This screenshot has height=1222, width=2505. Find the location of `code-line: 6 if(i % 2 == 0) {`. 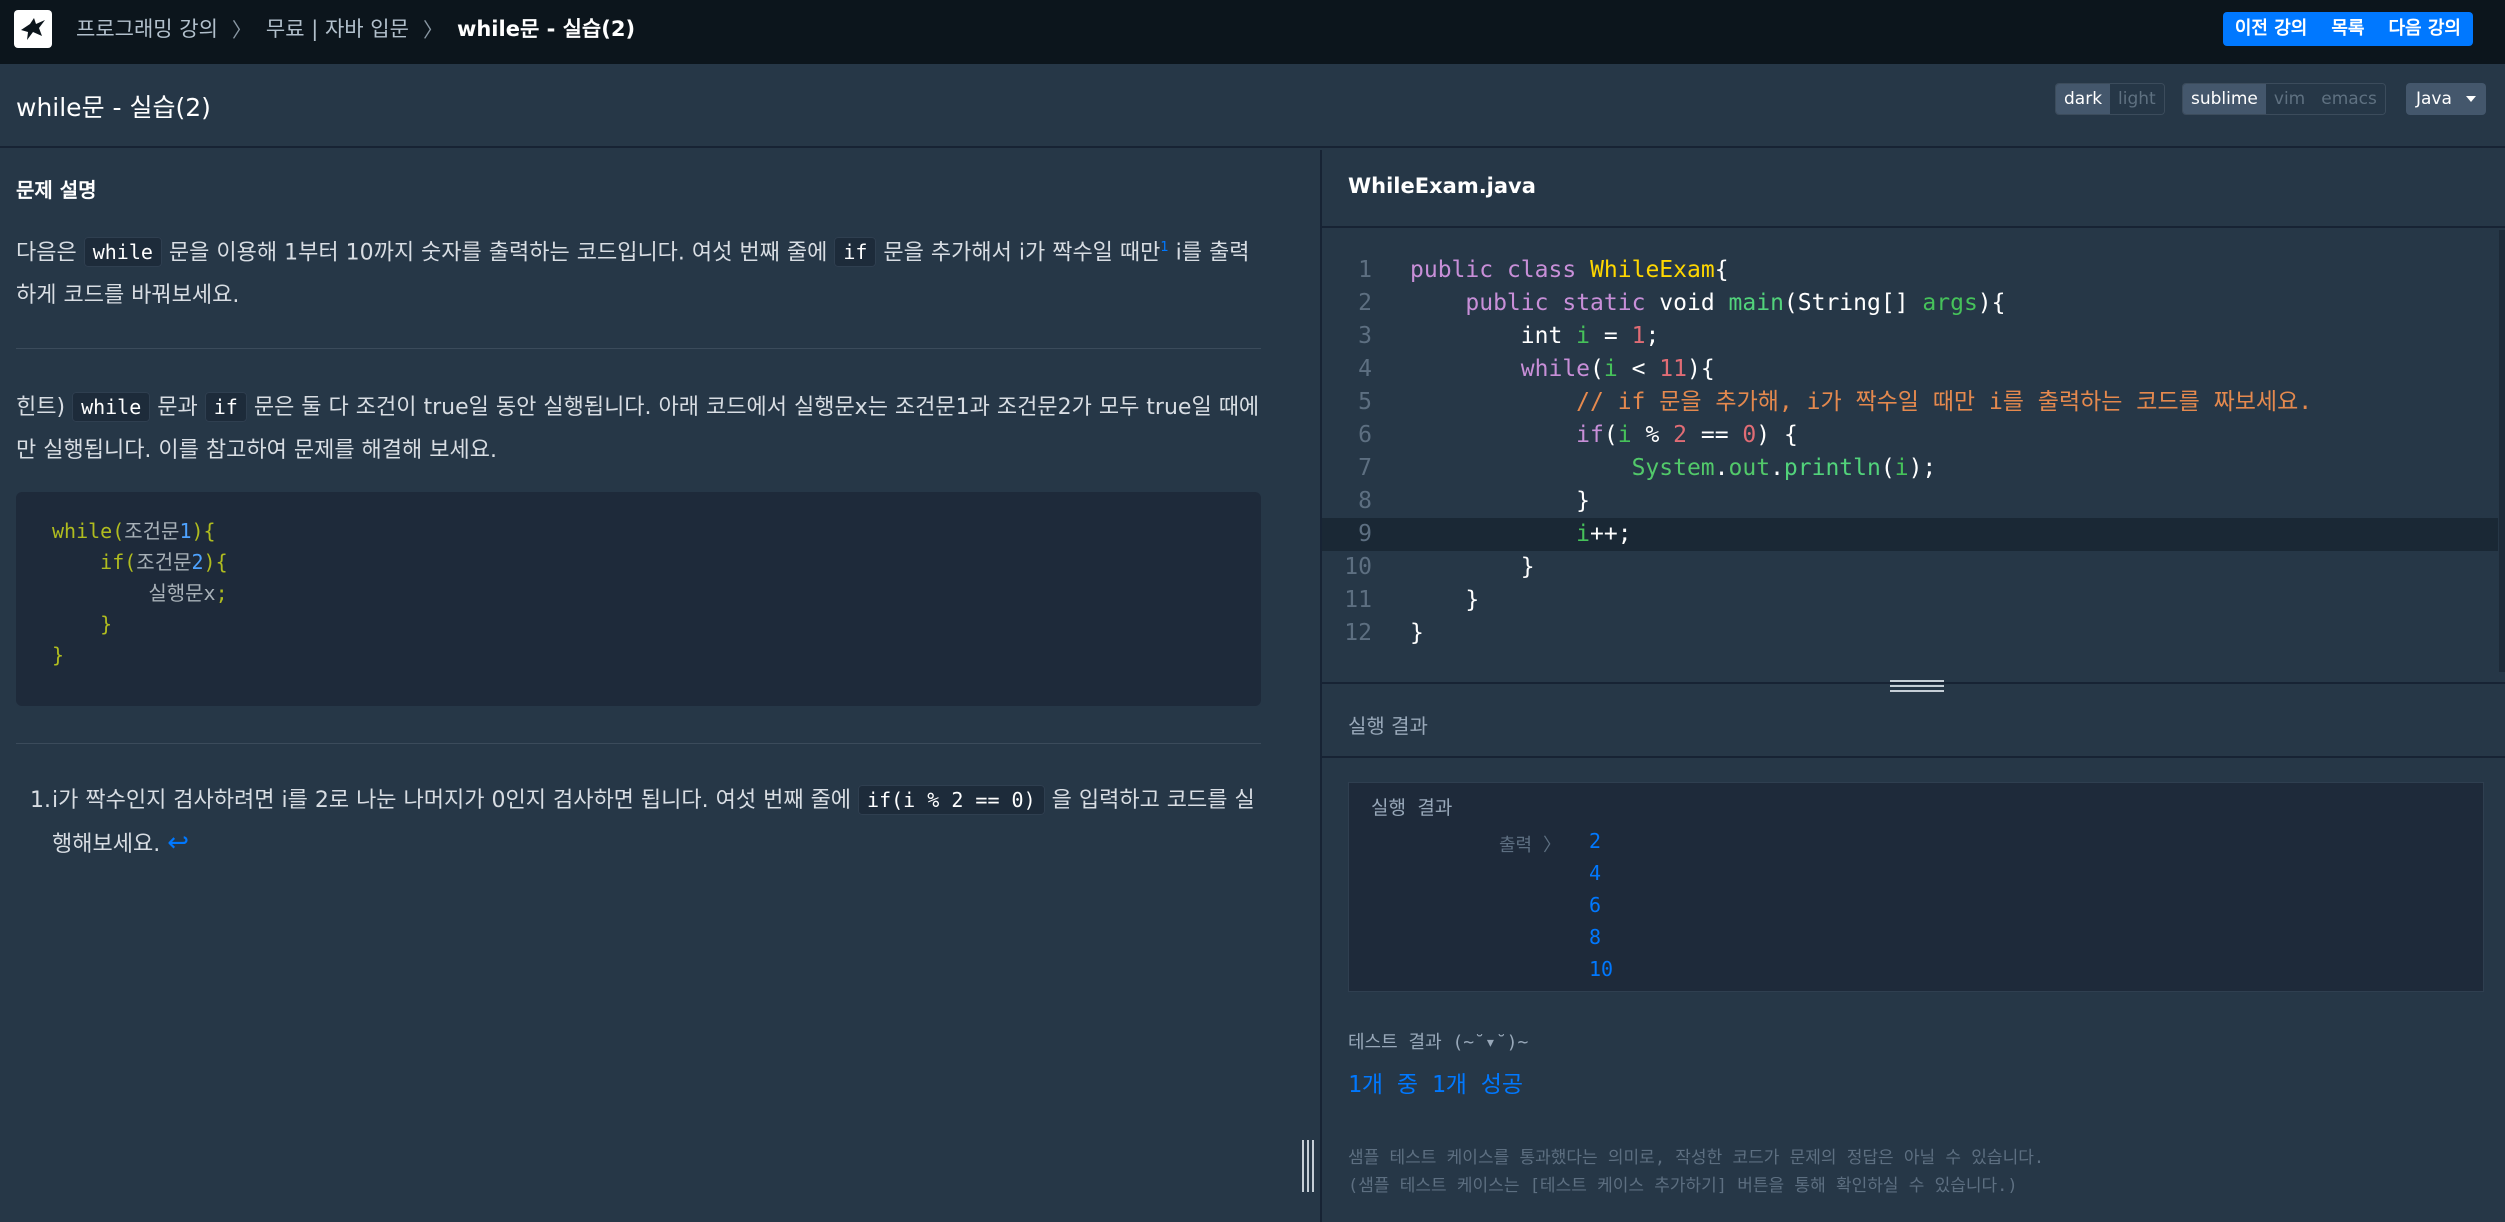

code-line: 6 if(i % 2 == 0) { is located at coordinates (1910, 435).